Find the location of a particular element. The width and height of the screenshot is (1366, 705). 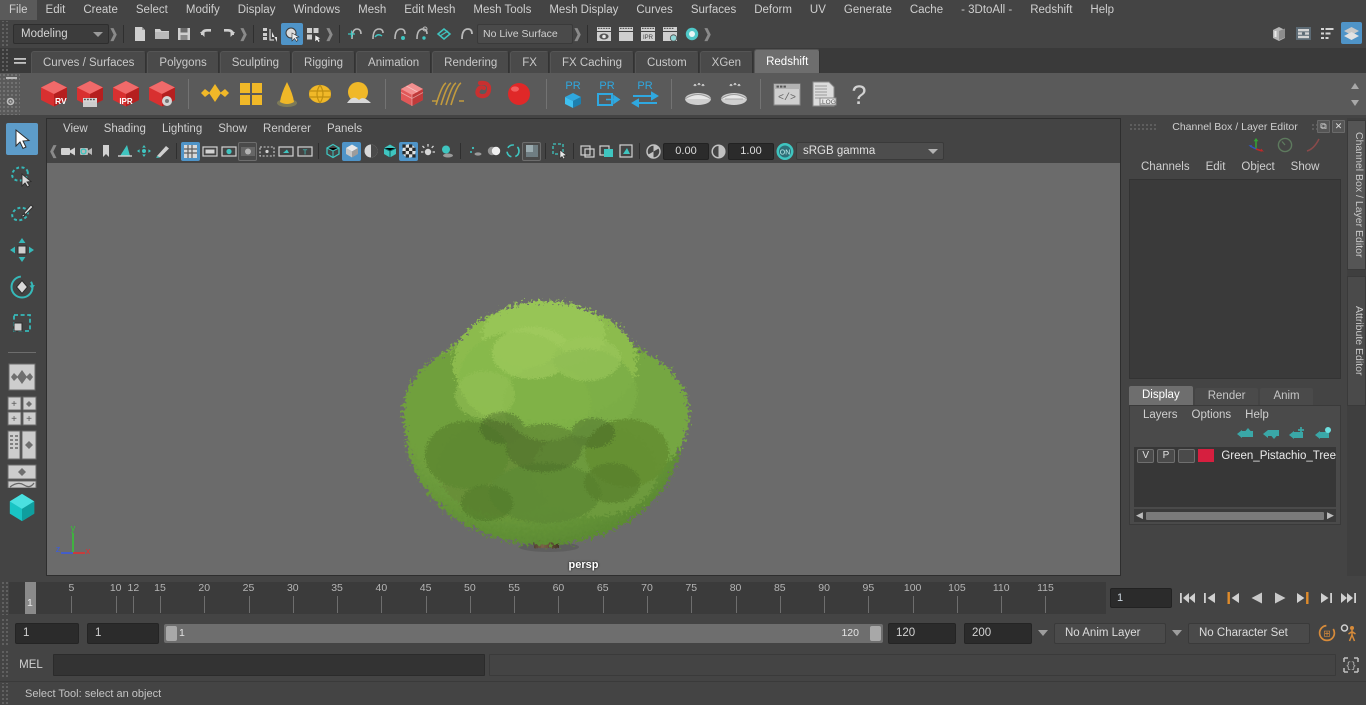

redshift-render-sequence-icon is located at coordinates (90, 94).